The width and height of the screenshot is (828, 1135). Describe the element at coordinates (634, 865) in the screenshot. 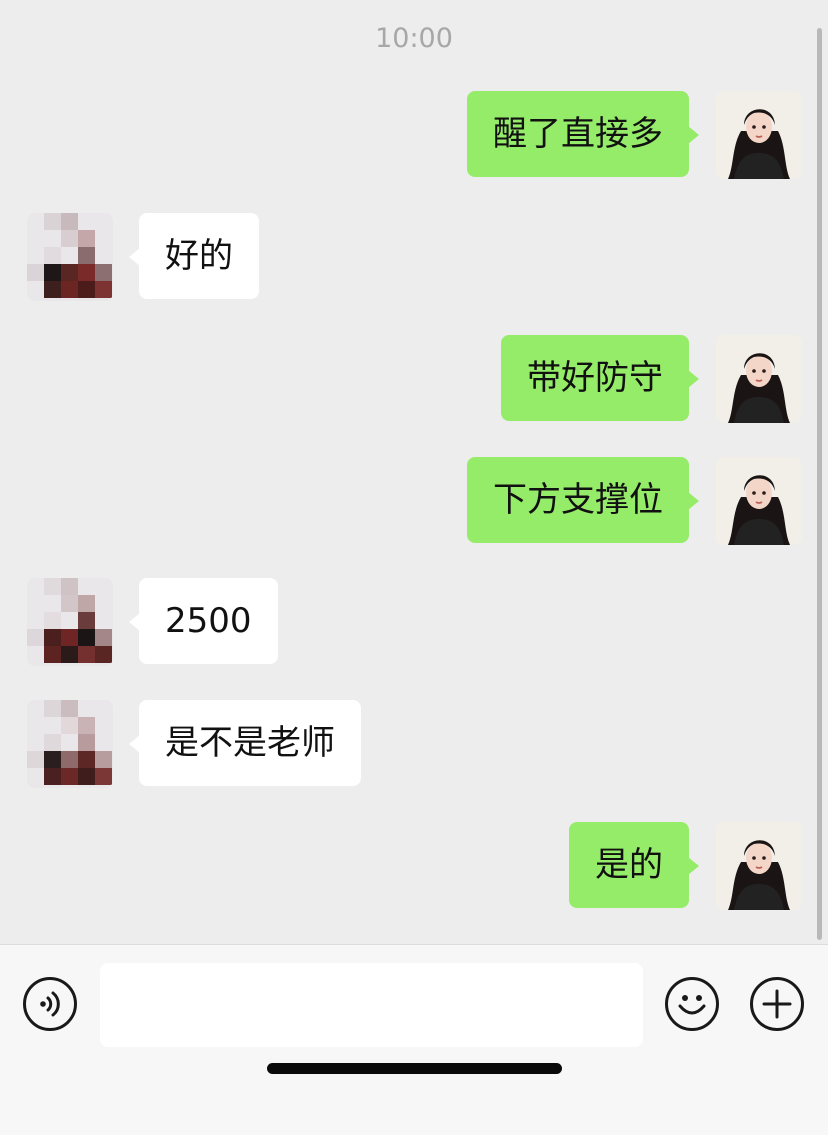

I see `sent-message-bubble: 是的` at that location.